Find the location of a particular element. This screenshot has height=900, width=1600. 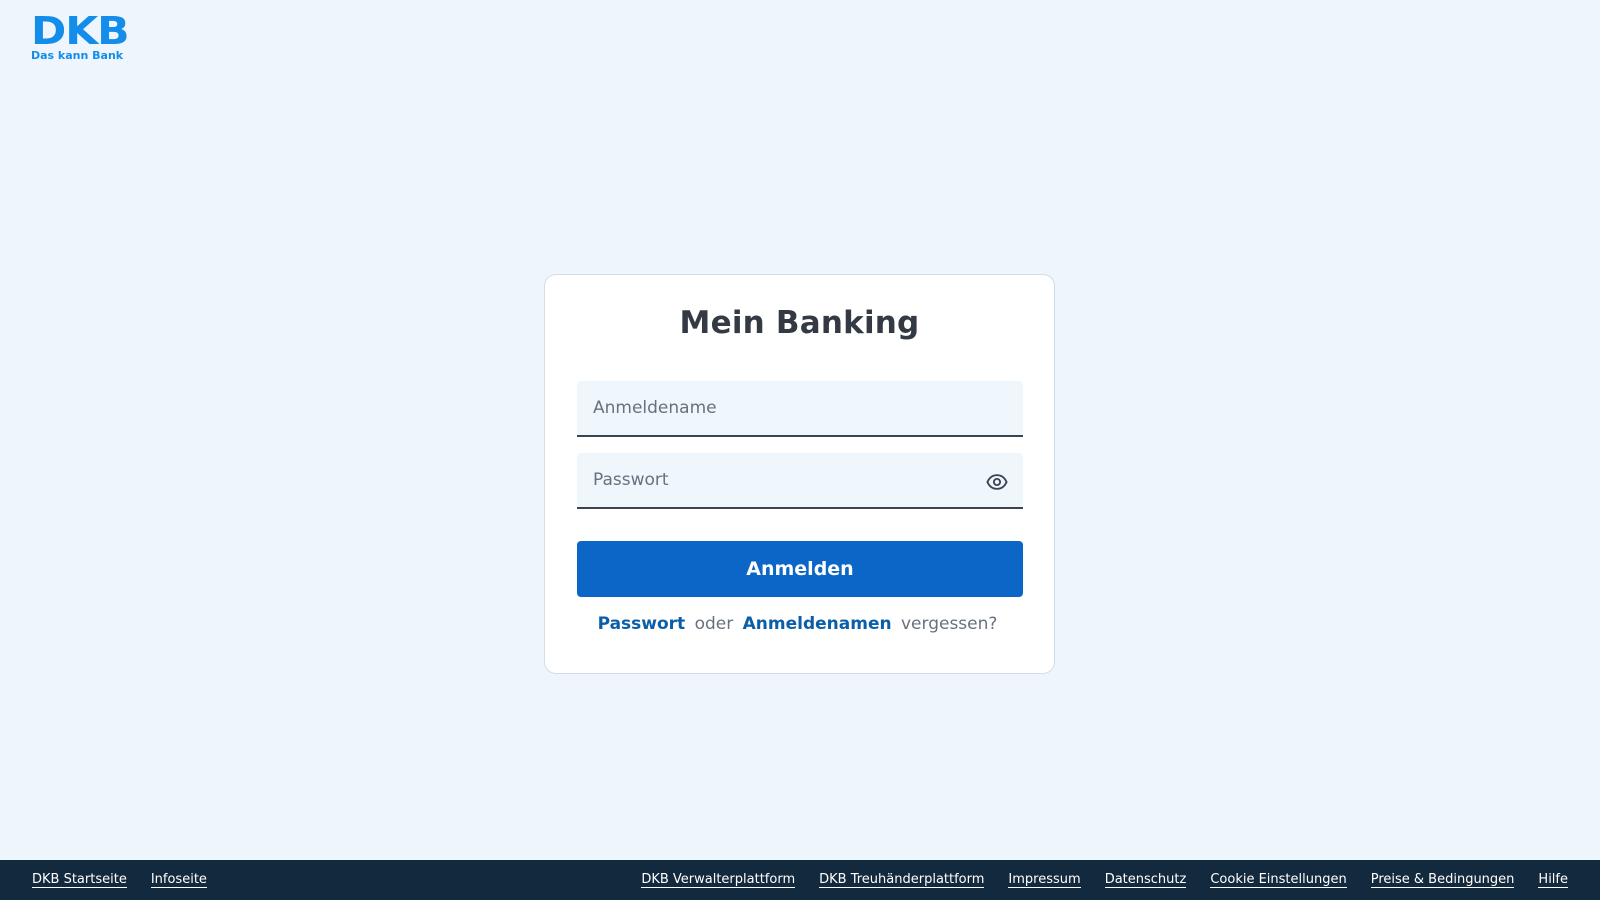

logo-mark: DKB is located at coordinates (80, 31).